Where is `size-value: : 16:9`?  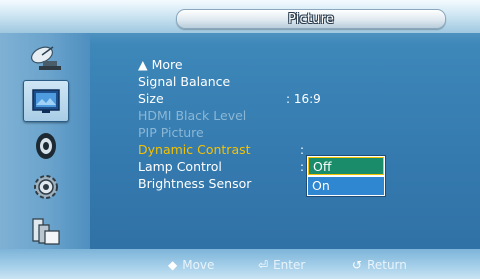 size-value: : 16:9 is located at coordinates (303, 99).